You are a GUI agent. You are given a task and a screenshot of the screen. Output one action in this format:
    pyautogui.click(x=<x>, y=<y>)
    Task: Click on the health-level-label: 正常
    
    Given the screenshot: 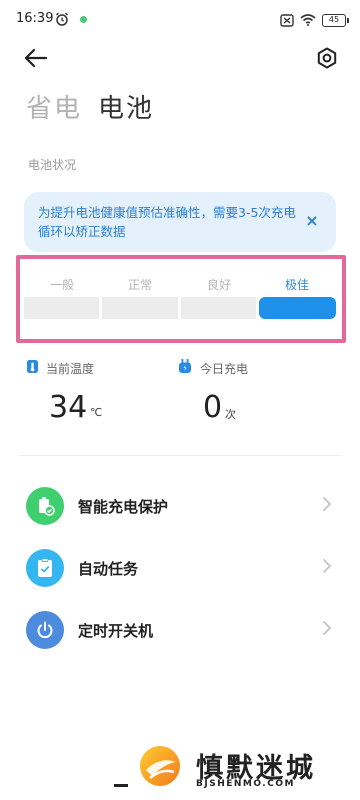 What is the action you would take?
    pyautogui.click(x=139, y=285)
    